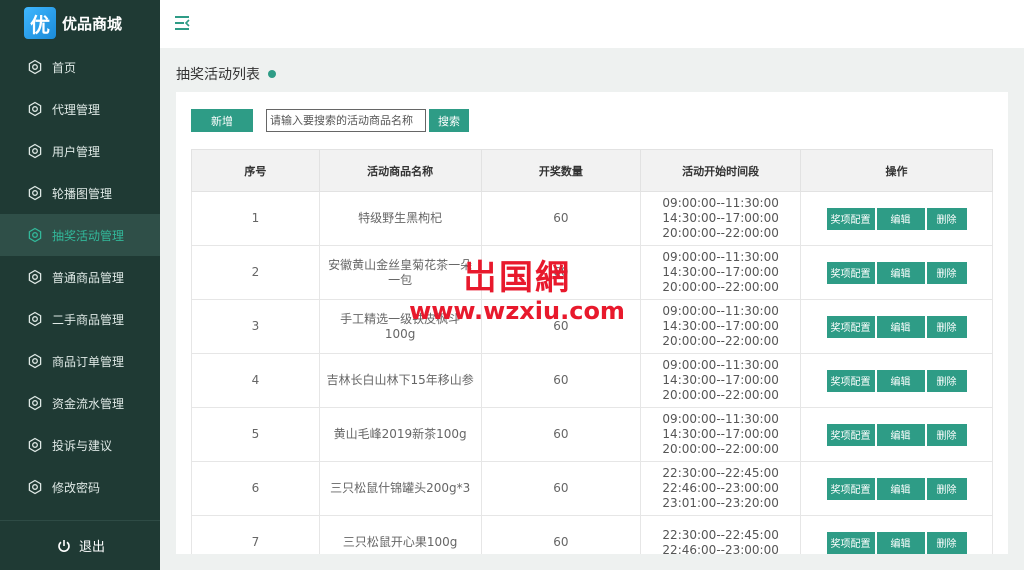 Image resolution: width=1024 pixels, height=570 pixels. What do you see at coordinates (721, 535) in the screenshot?
I see `cell-time-slots: 22:30:00--22:45:00 22:46:00--23:00:00` at bounding box center [721, 535].